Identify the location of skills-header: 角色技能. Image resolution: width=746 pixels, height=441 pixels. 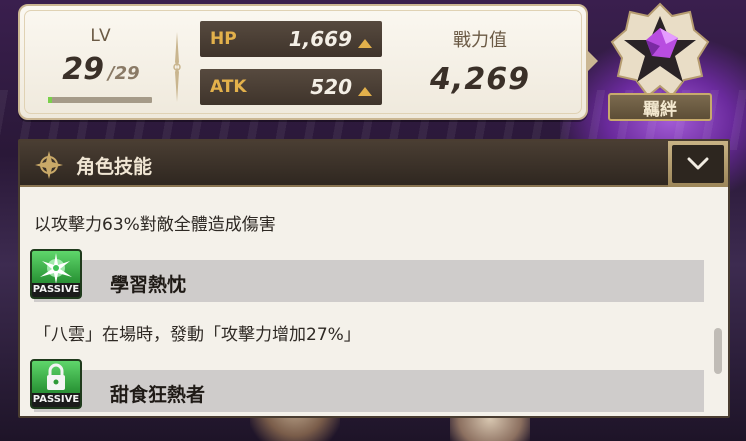
(374, 164).